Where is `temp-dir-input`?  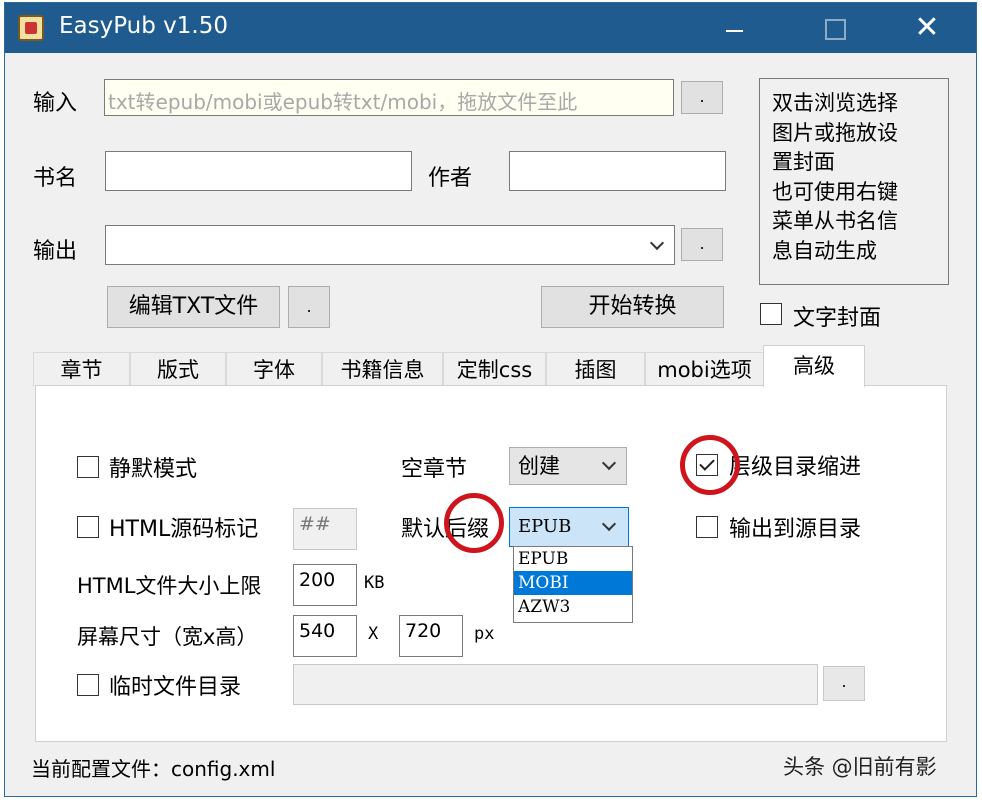
temp-dir-input is located at coordinates (555, 684).